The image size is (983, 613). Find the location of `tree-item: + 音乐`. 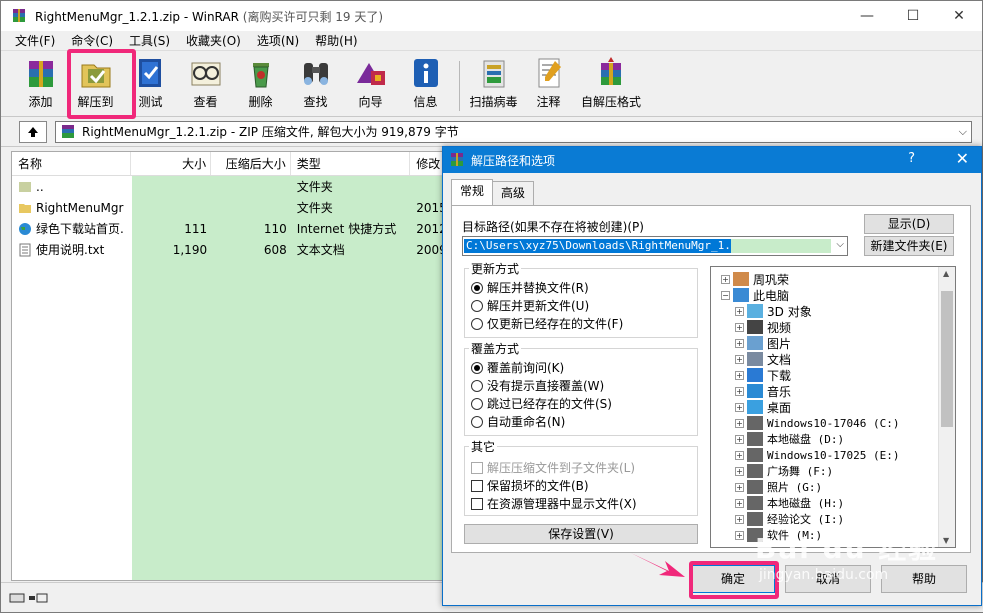

tree-item: + 音乐 is located at coordinates (763, 391).